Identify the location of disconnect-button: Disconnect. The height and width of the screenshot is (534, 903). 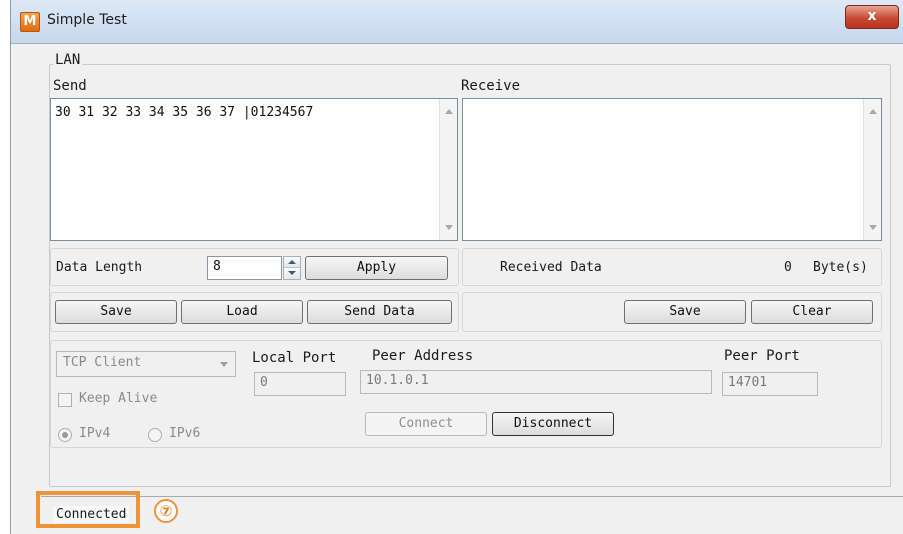
(553, 424).